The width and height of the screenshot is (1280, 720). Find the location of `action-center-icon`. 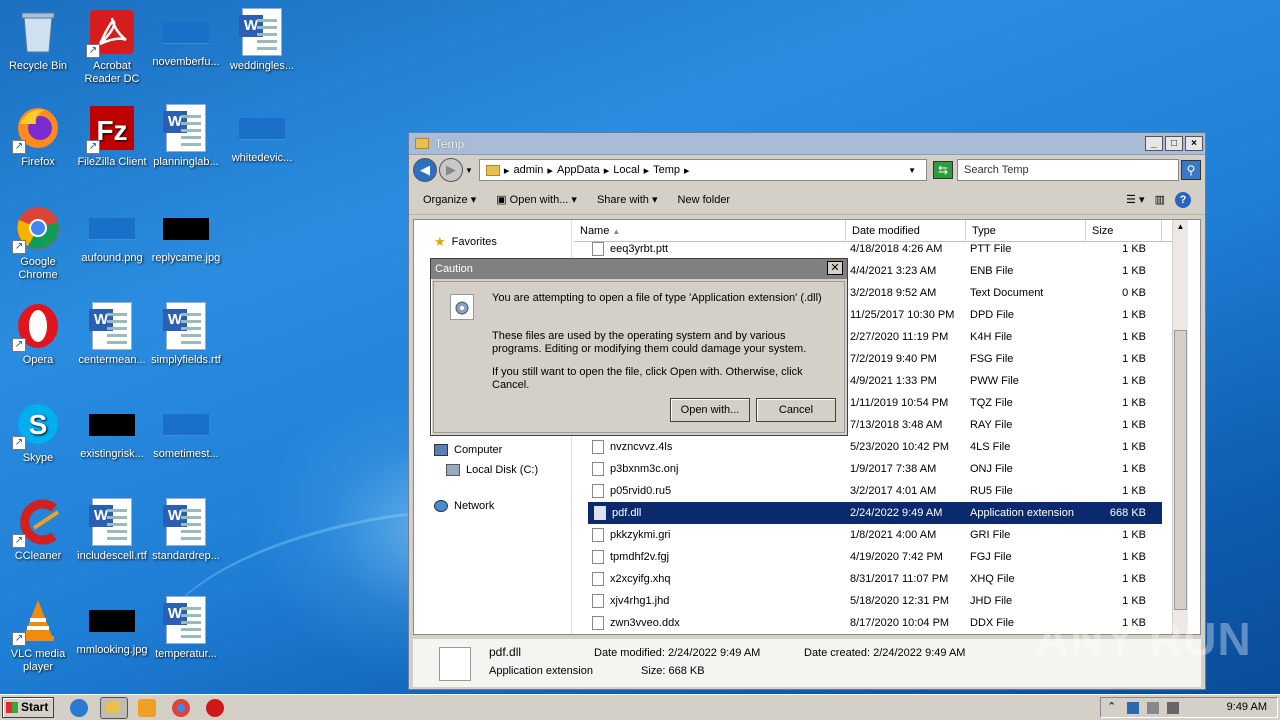

action-center-icon is located at coordinates (1153, 708).